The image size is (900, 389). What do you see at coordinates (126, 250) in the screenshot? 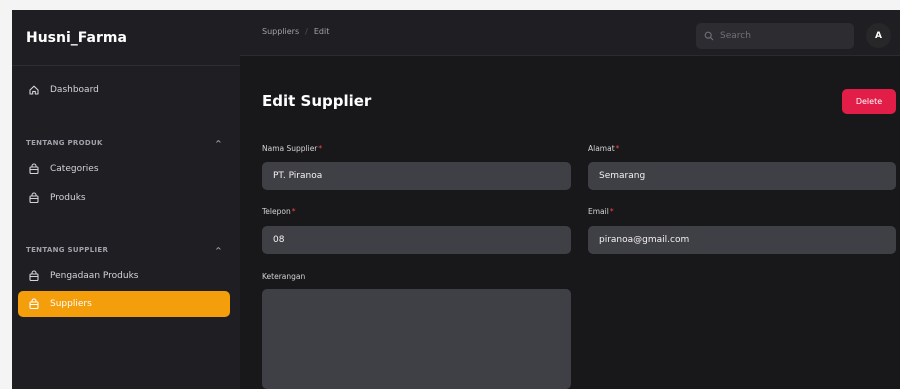
I see `sidebar-group-supplier: TENTANG SUPPLIER ^` at bounding box center [126, 250].